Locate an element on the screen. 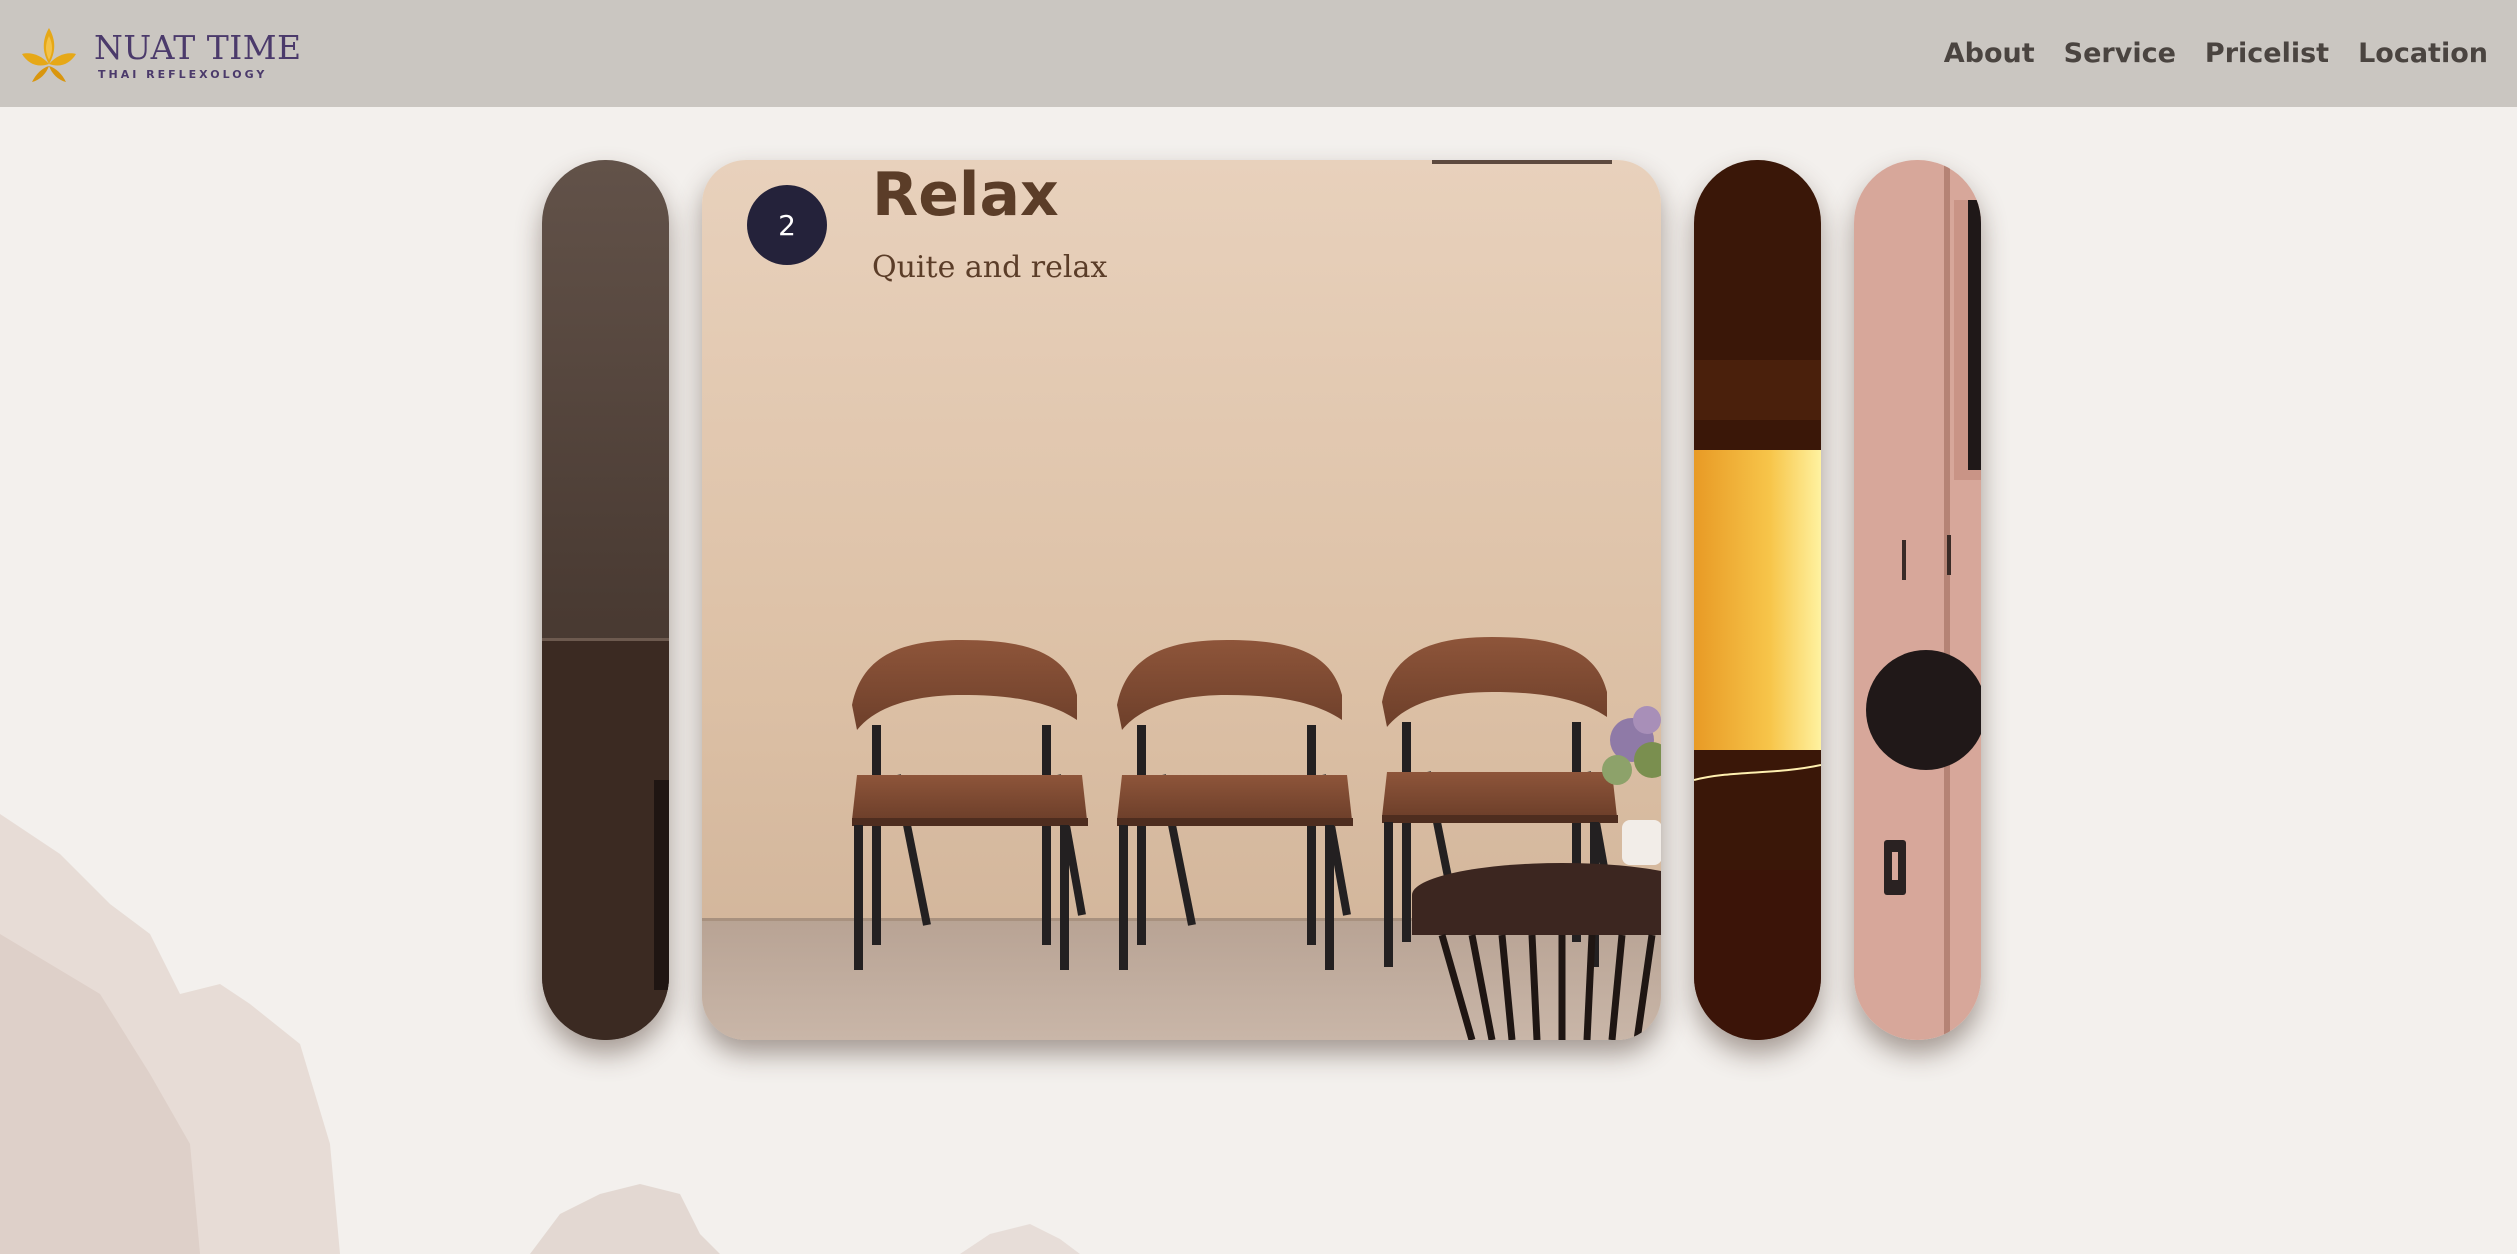 Image resolution: width=2517 pixels, height=1254 pixels. slide-1-photo is located at coordinates (605, 600).